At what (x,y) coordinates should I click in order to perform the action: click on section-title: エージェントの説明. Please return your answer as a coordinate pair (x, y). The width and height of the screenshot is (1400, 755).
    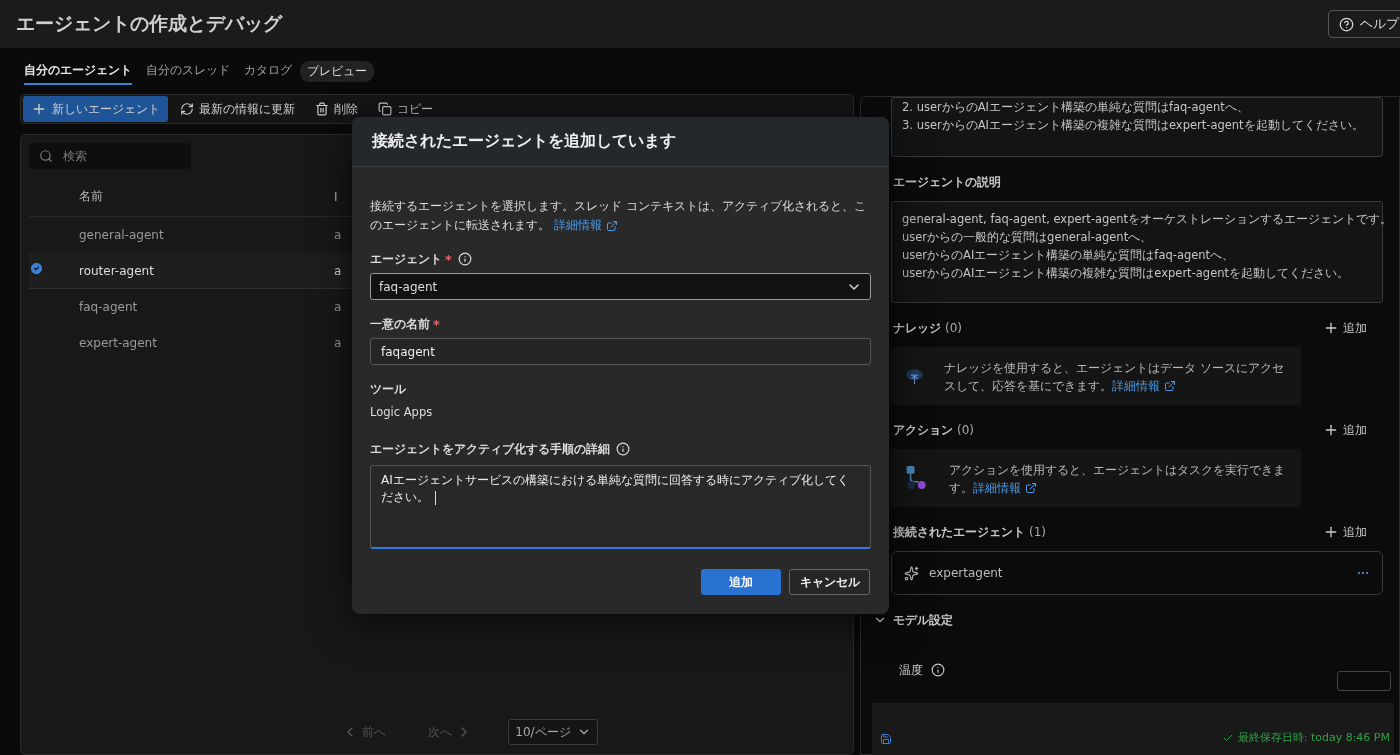
    Looking at the image, I should click on (947, 182).